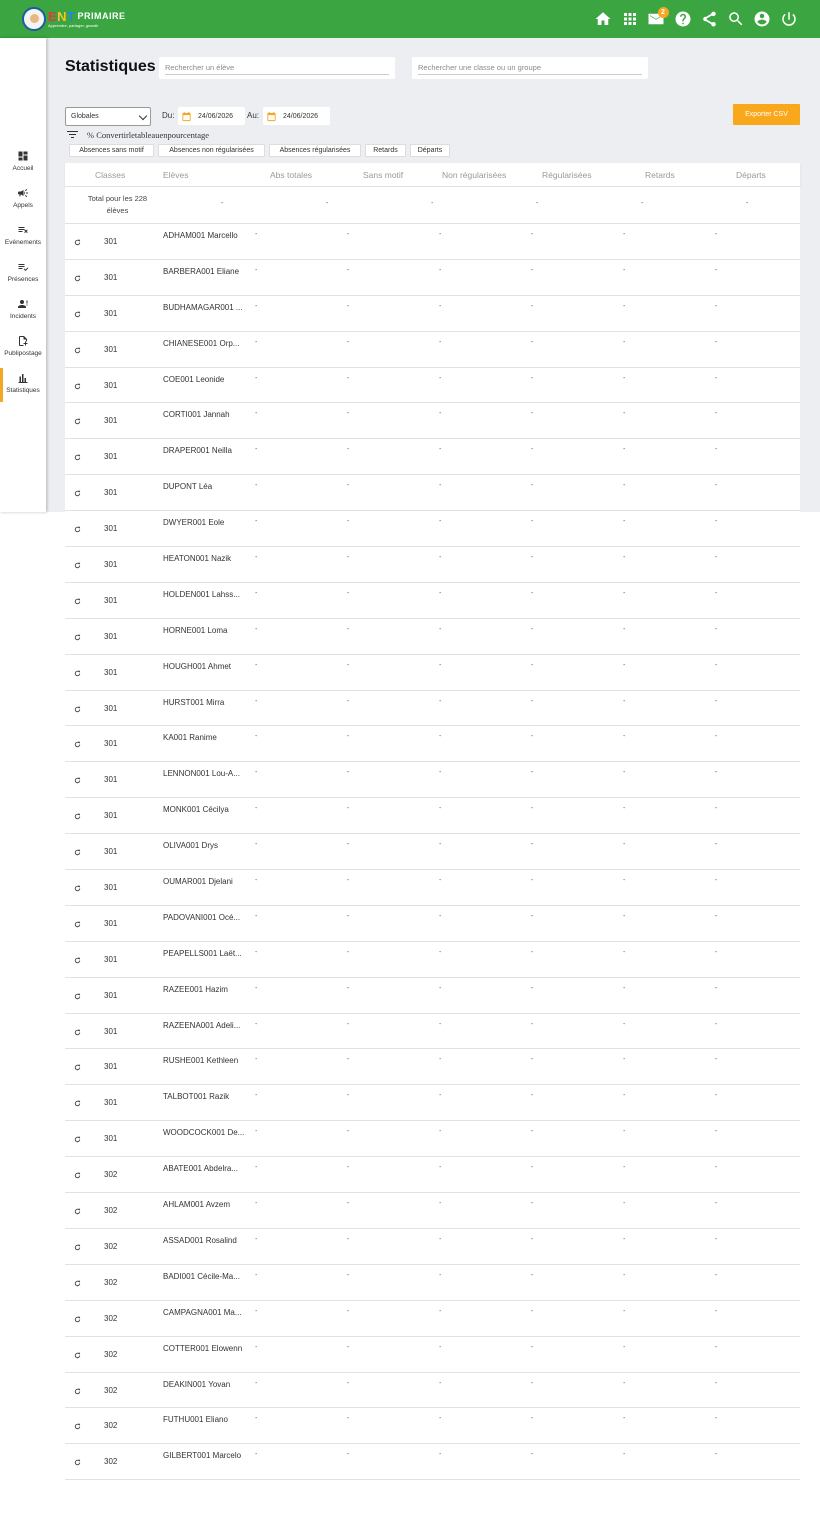 This screenshot has width=820, height=1515. What do you see at coordinates (432, 1175) in the screenshot?
I see `table-row: 302 ABATE001 Abdelra... - - - - - -` at bounding box center [432, 1175].